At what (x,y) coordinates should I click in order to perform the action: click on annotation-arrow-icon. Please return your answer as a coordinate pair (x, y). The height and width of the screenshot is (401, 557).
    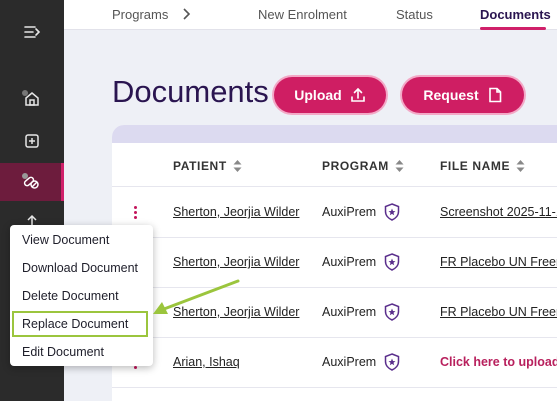
    Looking at the image, I should click on (196, 296).